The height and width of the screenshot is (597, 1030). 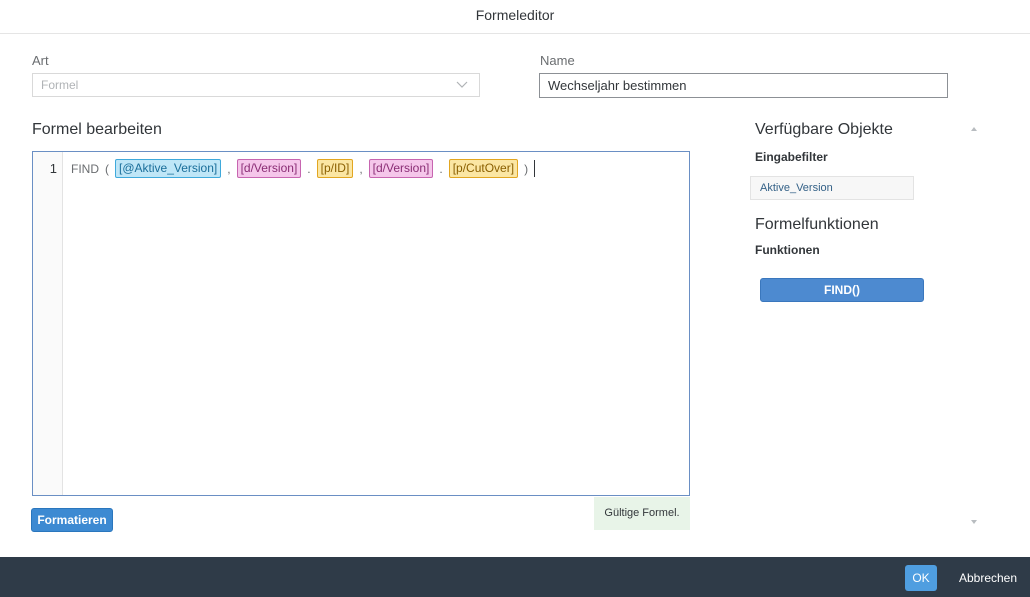 What do you see at coordinates (60, 85) in the screenshot?
I see `art-select-value: Formel` at bounding box center [60, 85].